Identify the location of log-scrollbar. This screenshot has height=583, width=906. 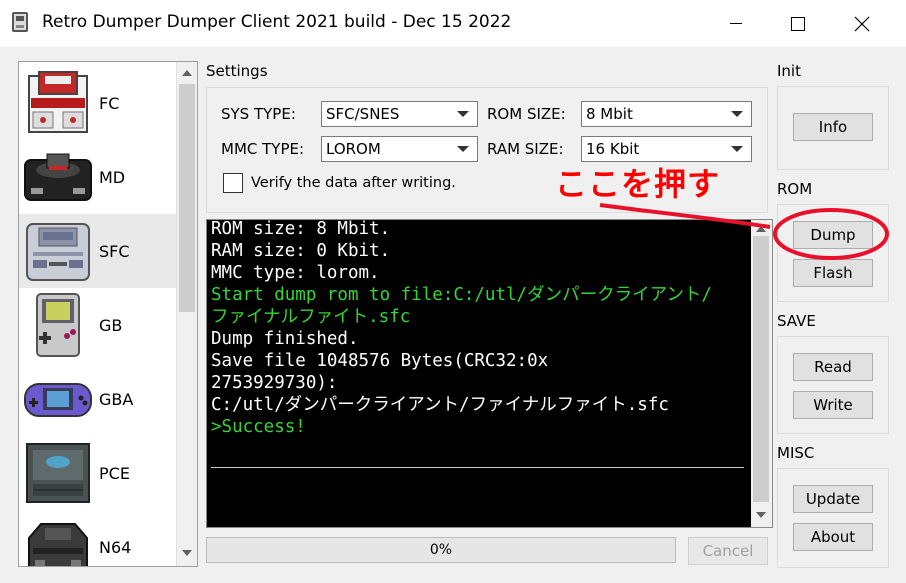
(761, 373).